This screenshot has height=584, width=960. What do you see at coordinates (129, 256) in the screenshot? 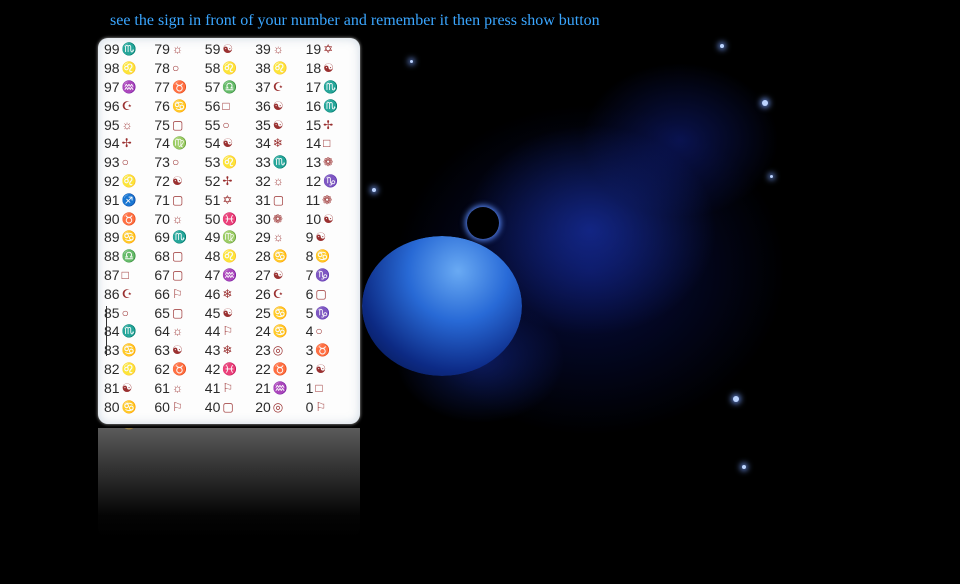
I see `sign-icon: ♎` at bounding box center [129, 256].